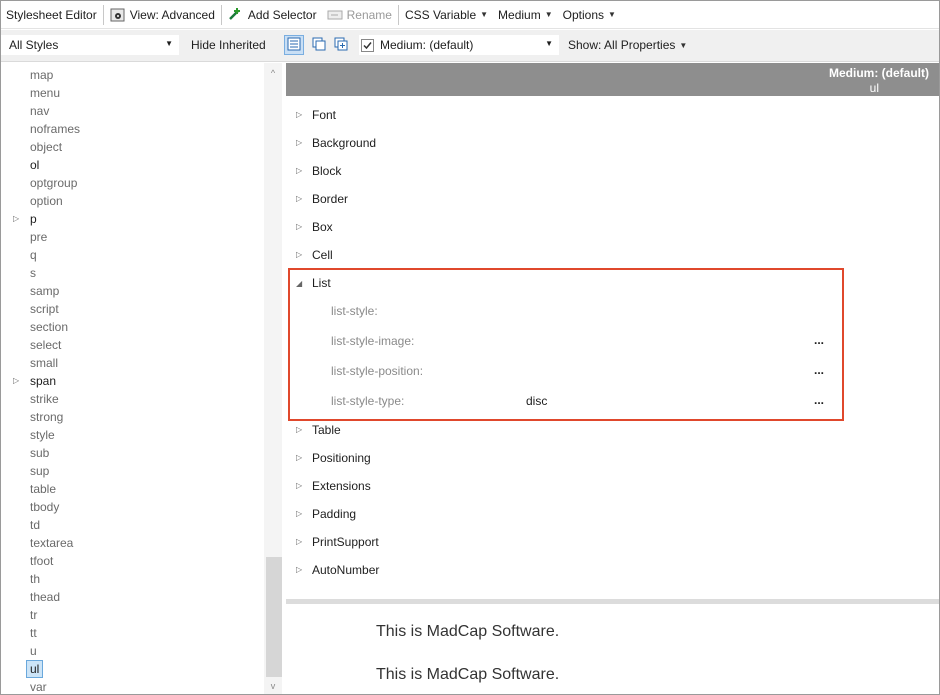 The height and width of the screenshot is (695, 940). I want to click on selector-item-script: script, so click(44, 309).